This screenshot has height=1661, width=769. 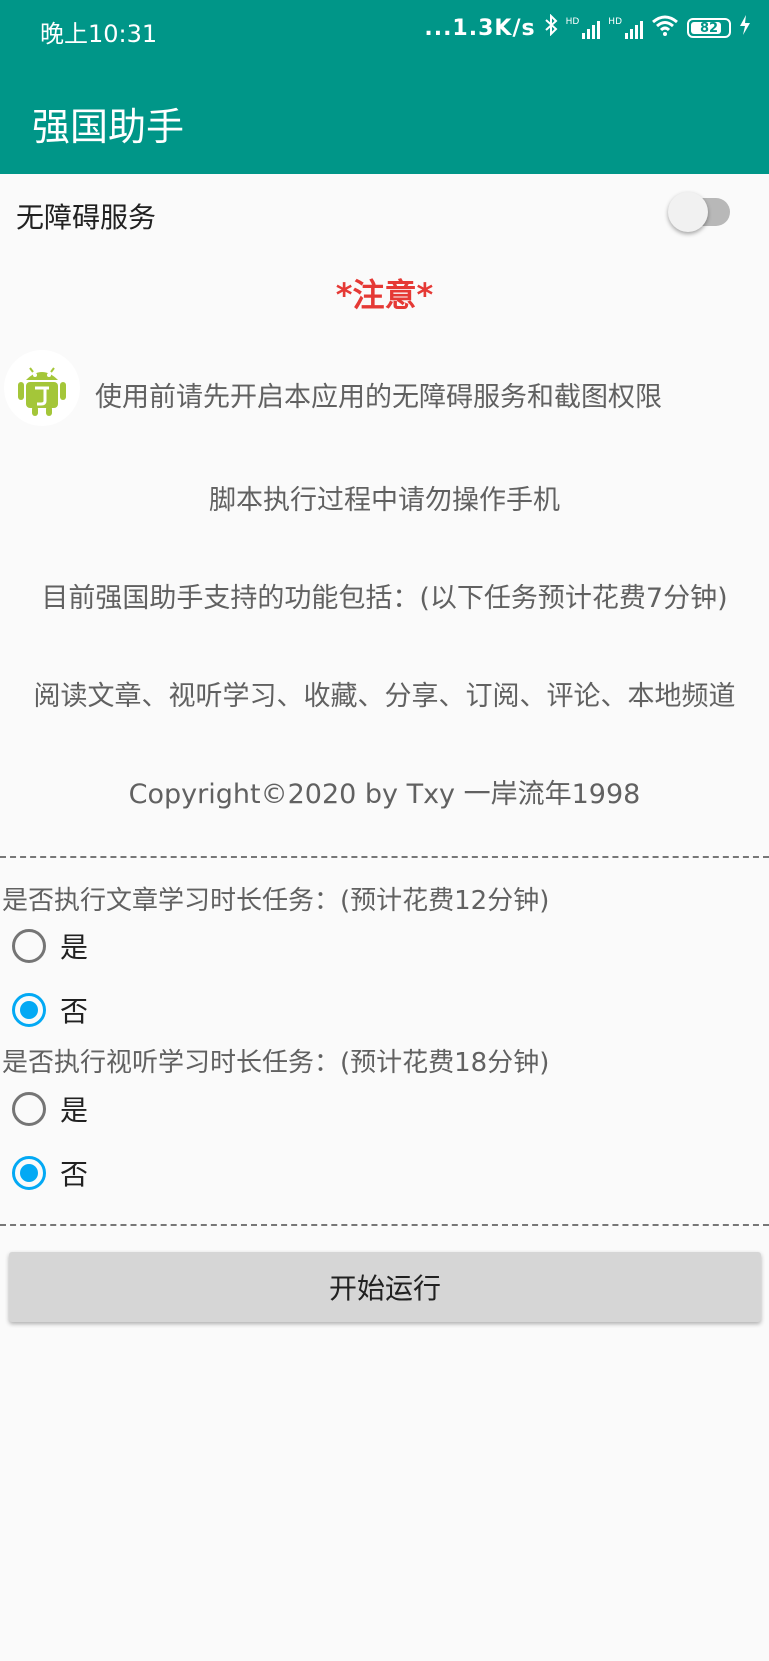 What do you see at coordinates (745, 28) in the screenshot?
I see `charging-icon` at bounding box center [745, 28].